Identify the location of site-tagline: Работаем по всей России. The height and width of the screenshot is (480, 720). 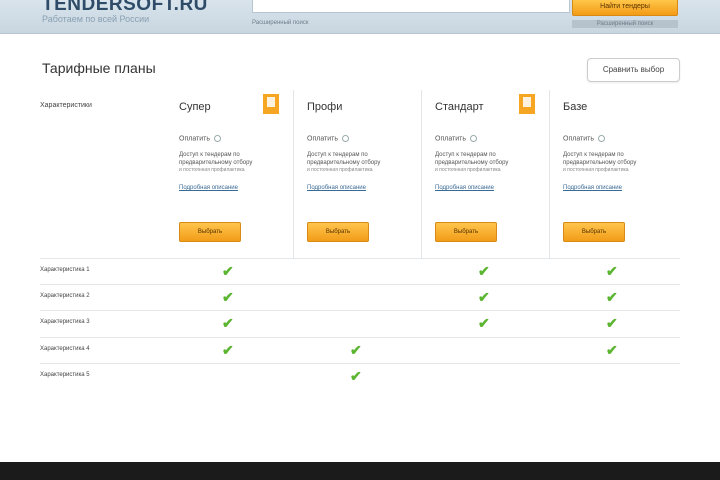
(96, 19).